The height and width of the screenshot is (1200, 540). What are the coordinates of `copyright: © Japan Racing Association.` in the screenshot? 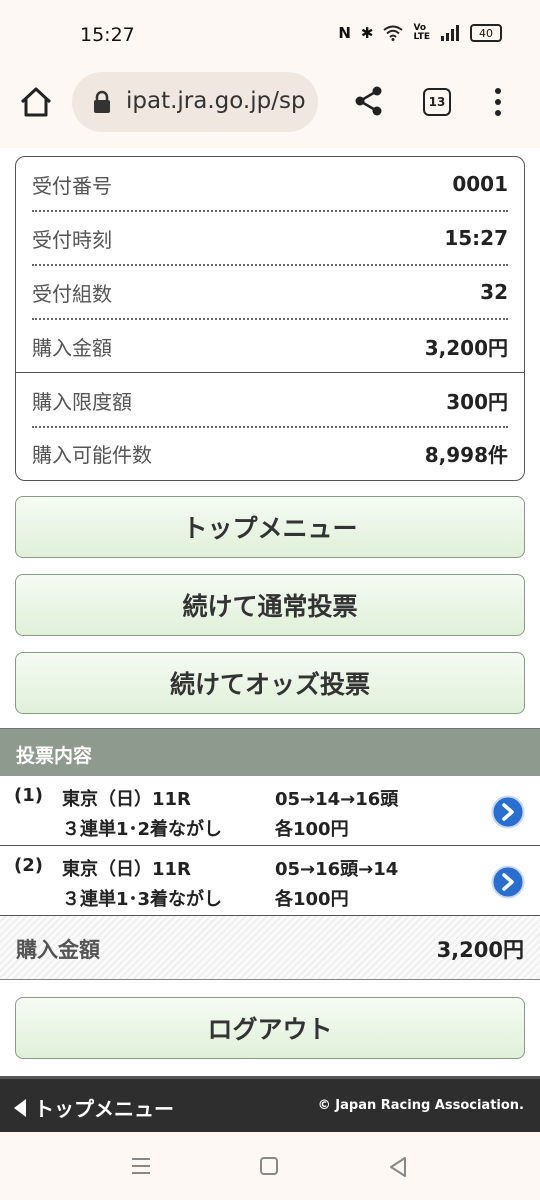 It's located at (420, 1105).